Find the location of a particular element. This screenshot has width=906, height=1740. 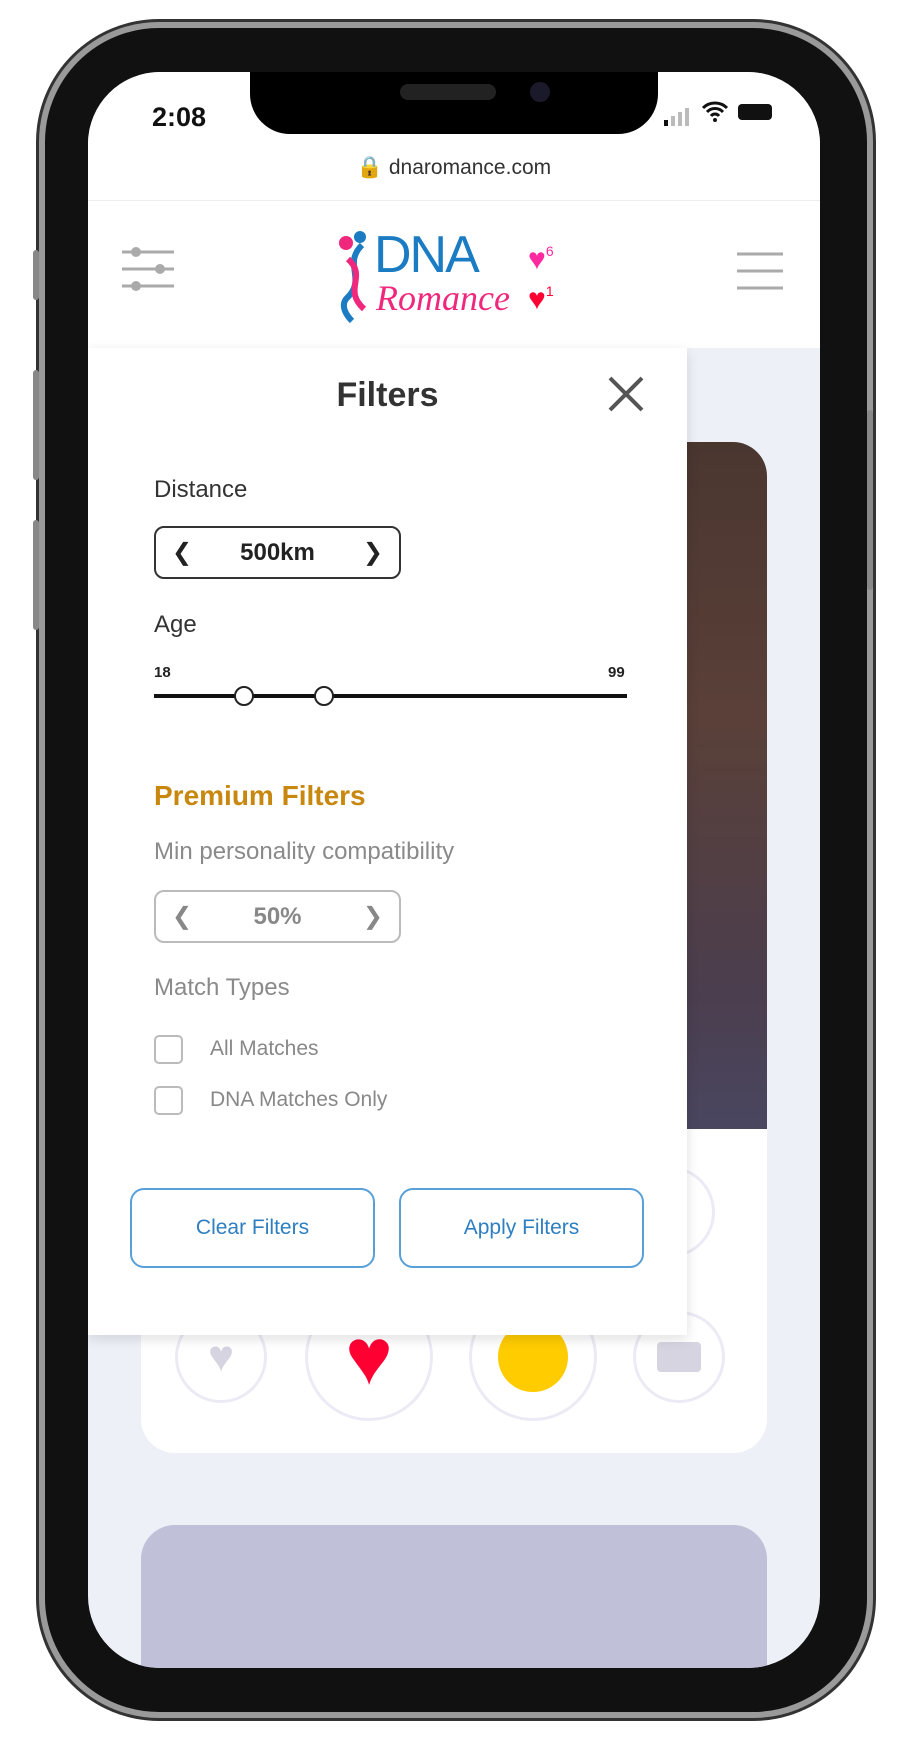

dna-matches-checkbox is located at coordinates (168, 1100).